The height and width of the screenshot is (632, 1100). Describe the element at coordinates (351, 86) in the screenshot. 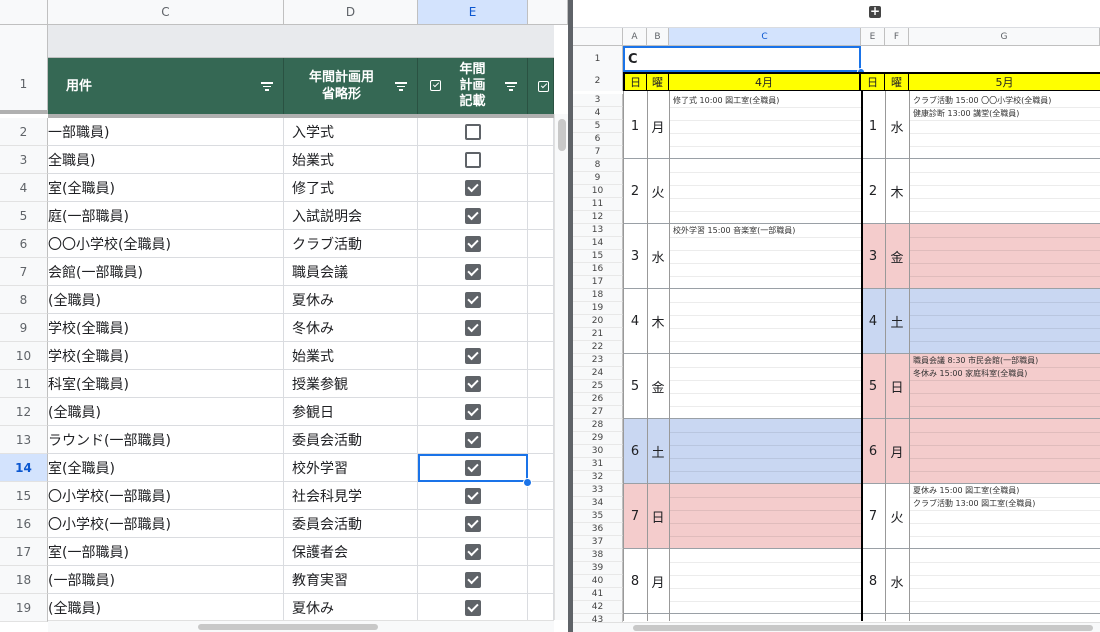

I see `header-abbreviation: 年間計画用 省略形` at that location.